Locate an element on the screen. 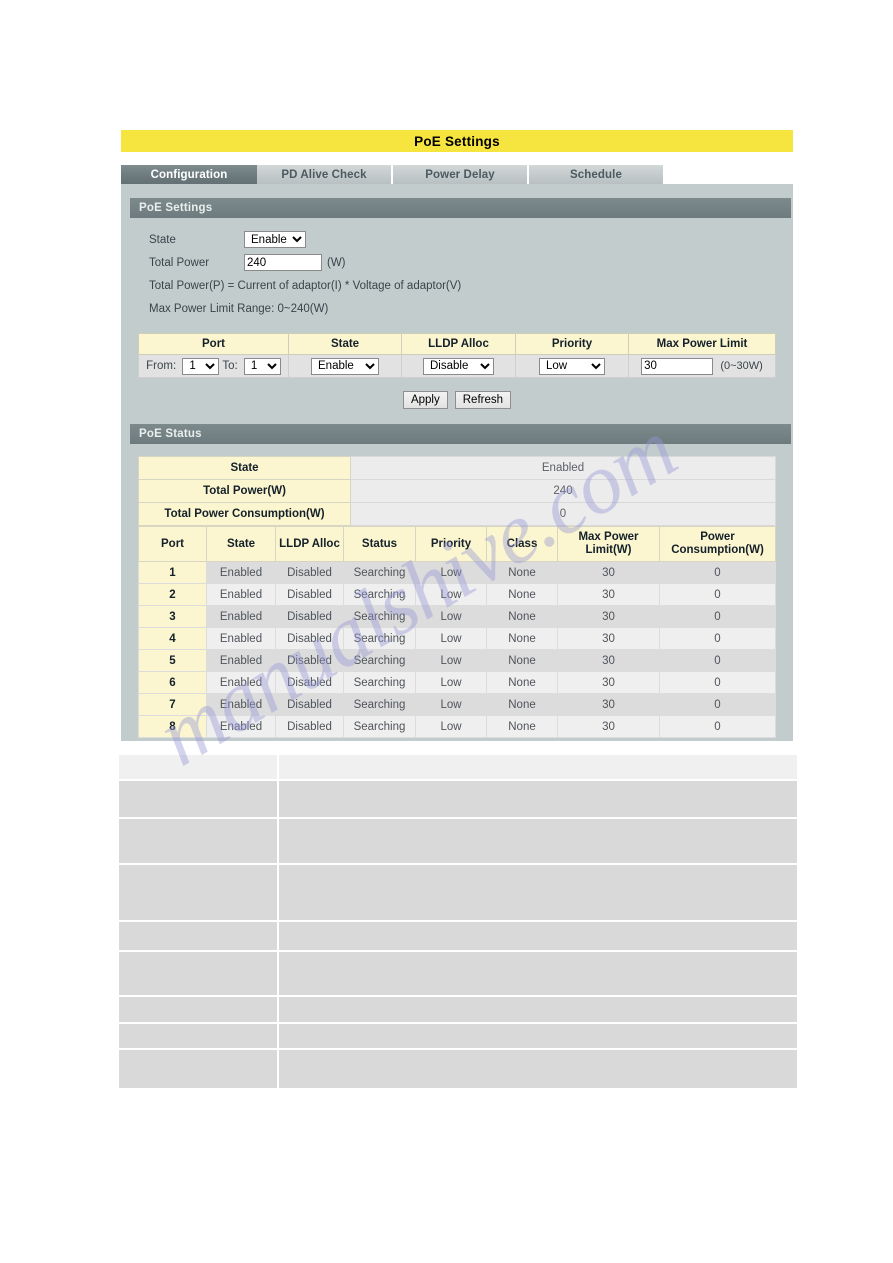 The height and width of the screenshot is (1263, 893). port-from-label: From: is located at coordinates (161, 366).